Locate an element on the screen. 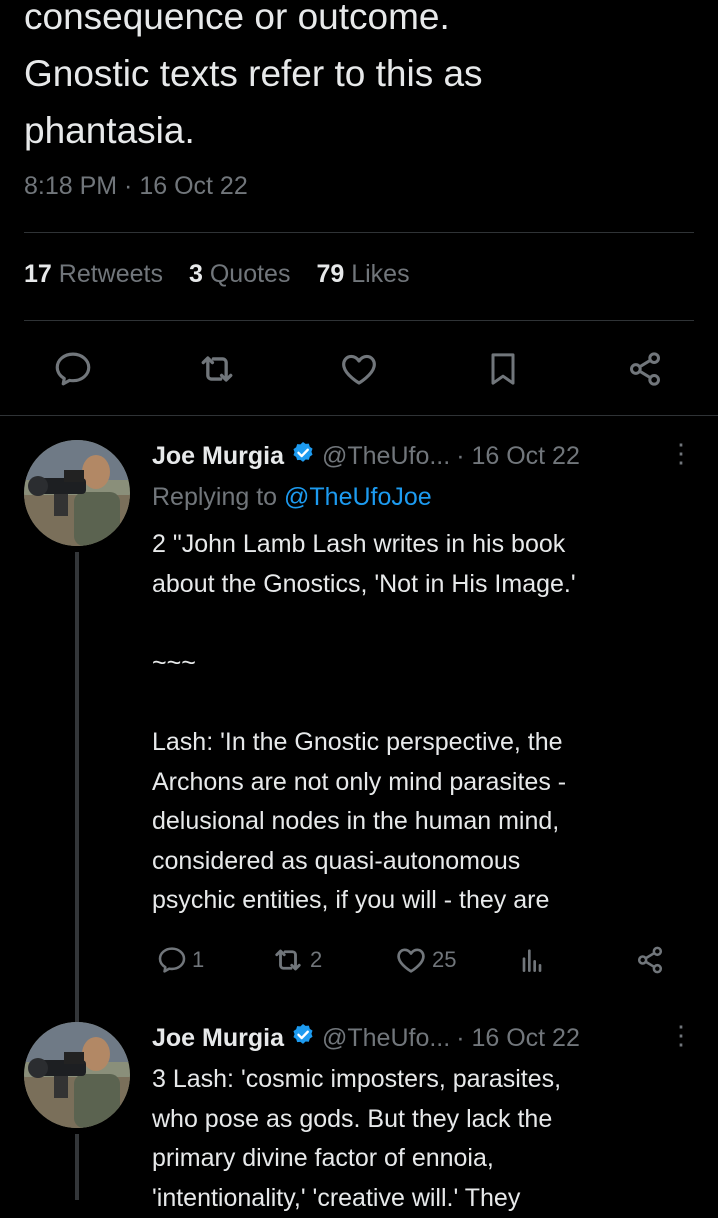  like-button is located at coordinates (359, 369).